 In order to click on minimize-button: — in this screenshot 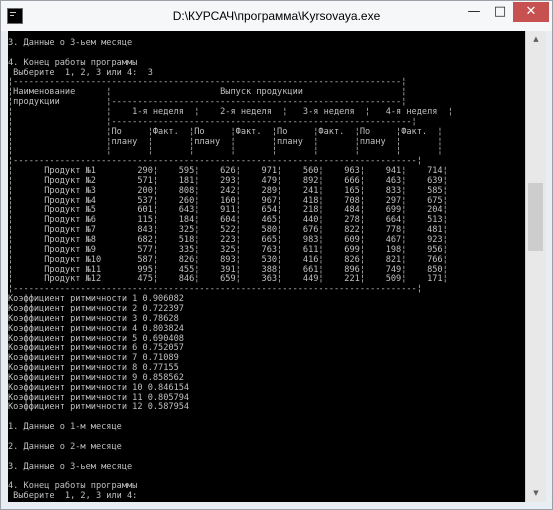, I will do `click(474, 12)`.